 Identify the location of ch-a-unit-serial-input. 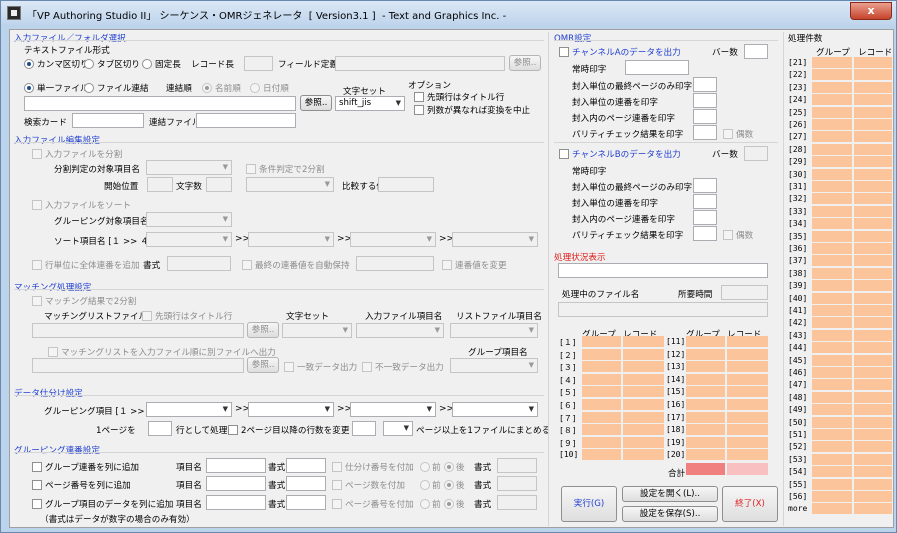
(705, 100).